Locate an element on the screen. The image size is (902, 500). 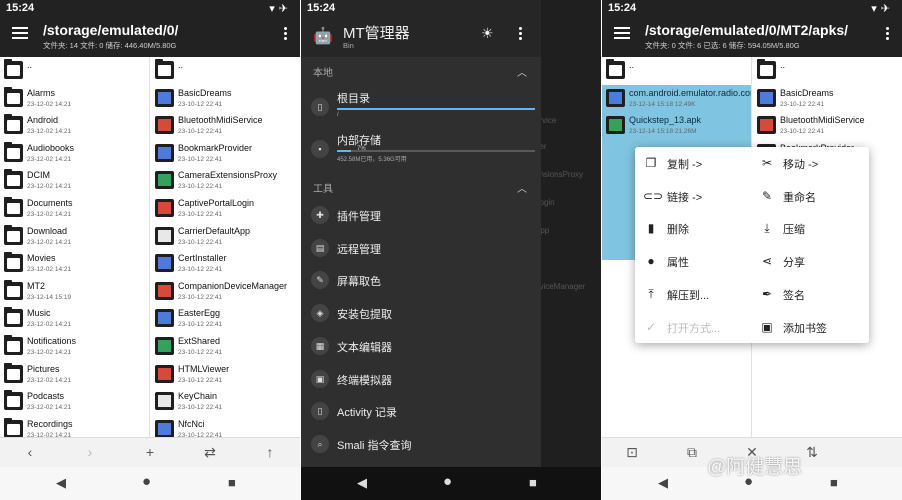
list-item: Alarms 23-12-02 14:21 is located at coordinates (74, 99).